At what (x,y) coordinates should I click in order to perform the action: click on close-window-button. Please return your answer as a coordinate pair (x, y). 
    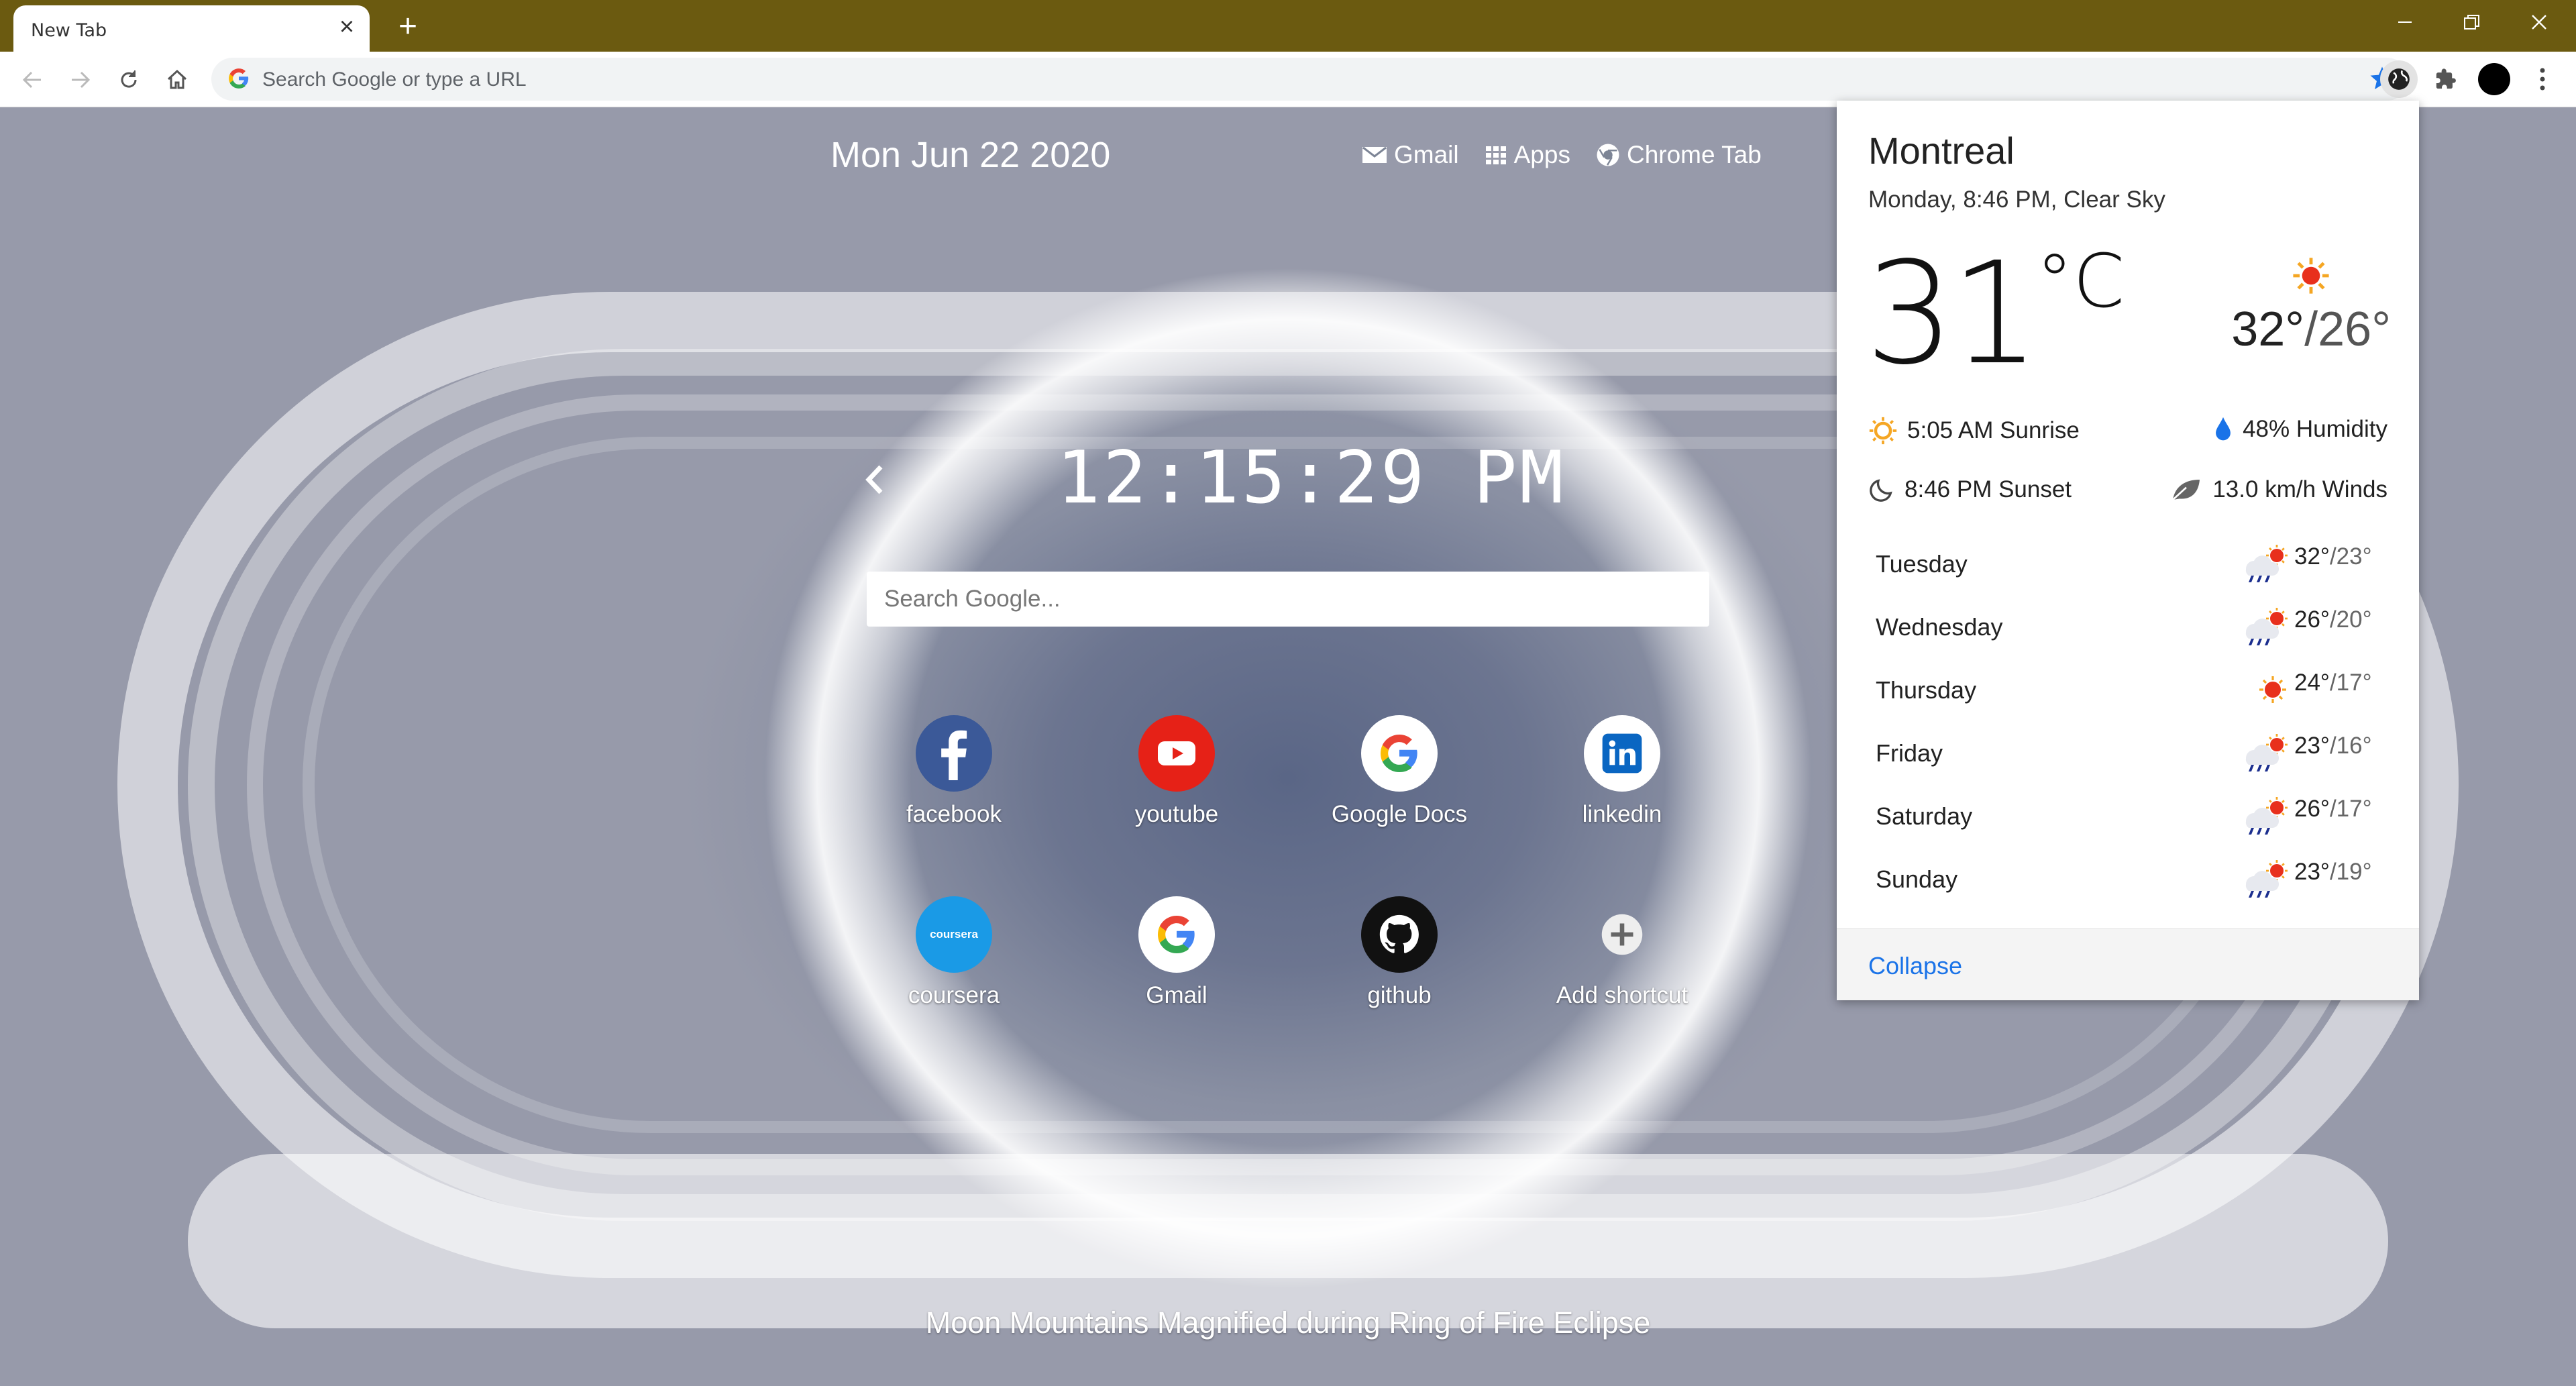
    Looking at the image, I should click on (2539, 22).